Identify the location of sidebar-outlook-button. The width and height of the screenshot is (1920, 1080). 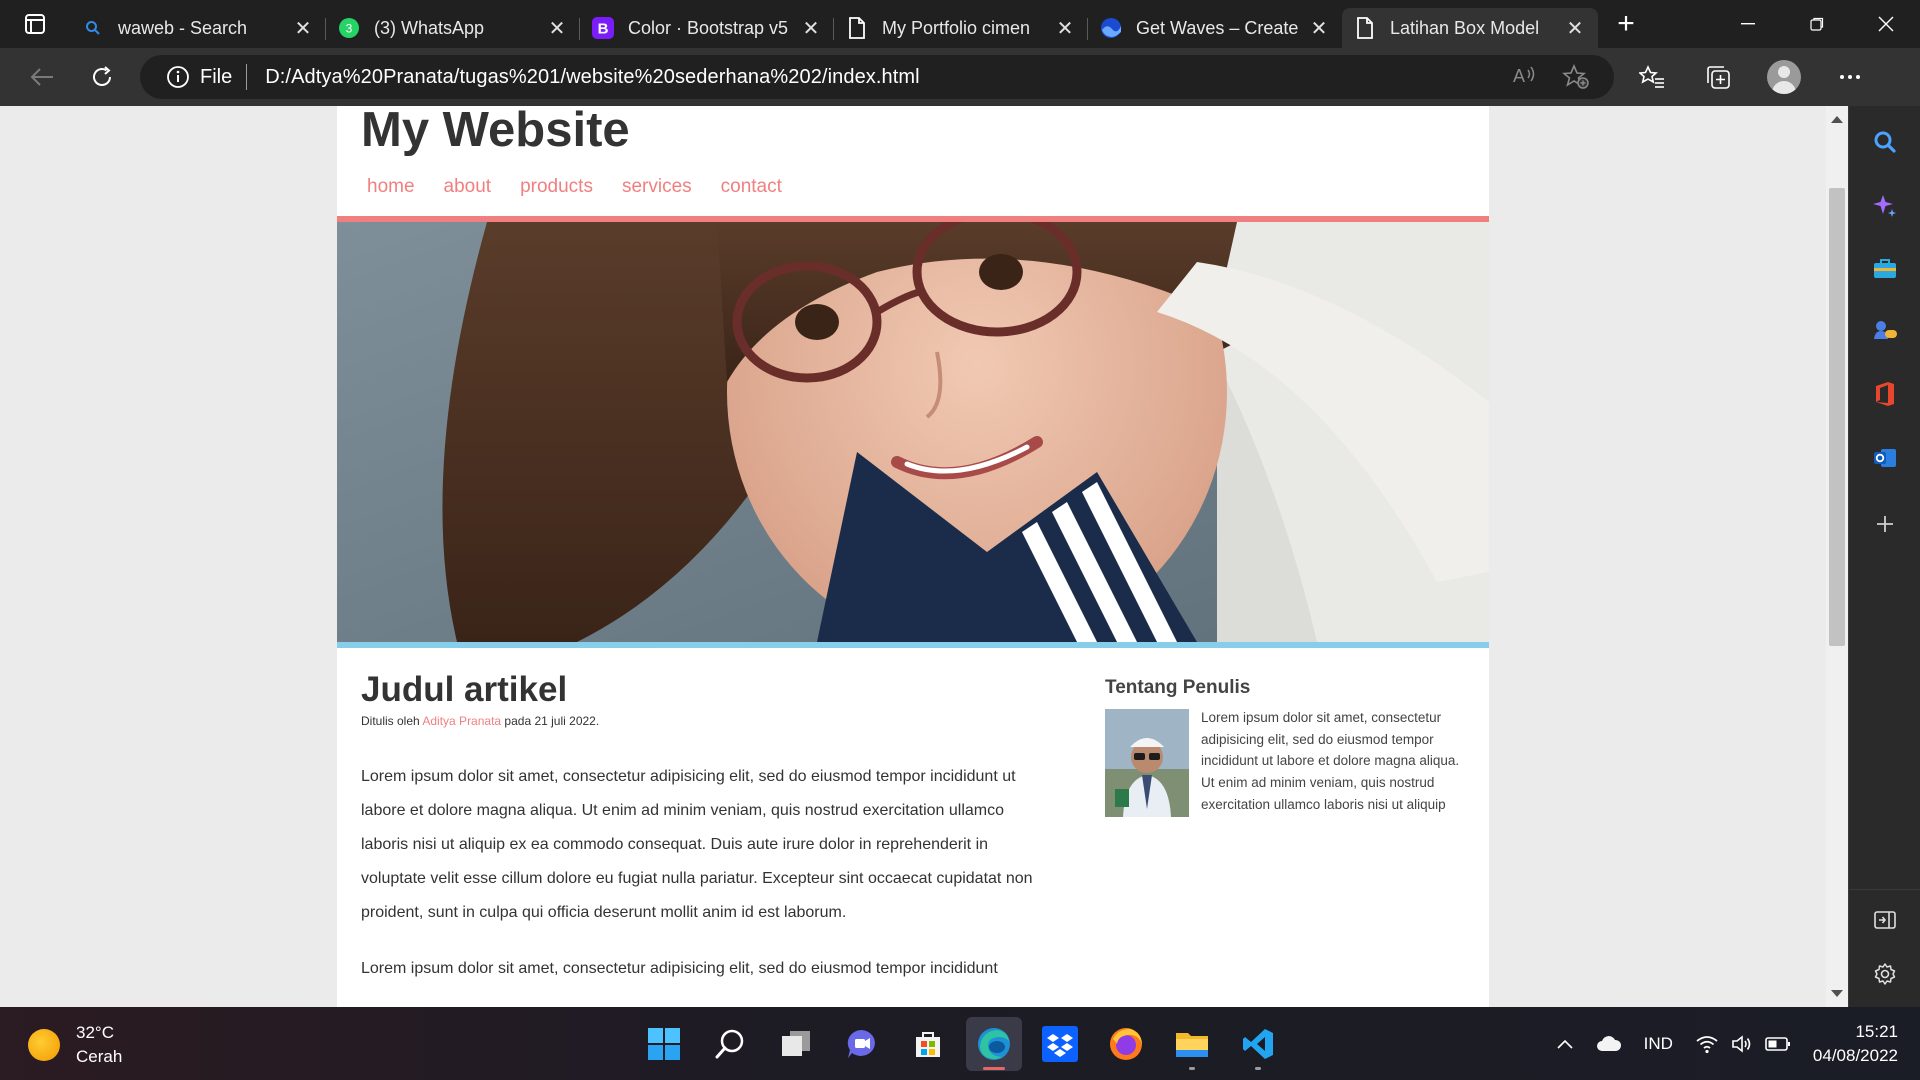
(1884, 458).